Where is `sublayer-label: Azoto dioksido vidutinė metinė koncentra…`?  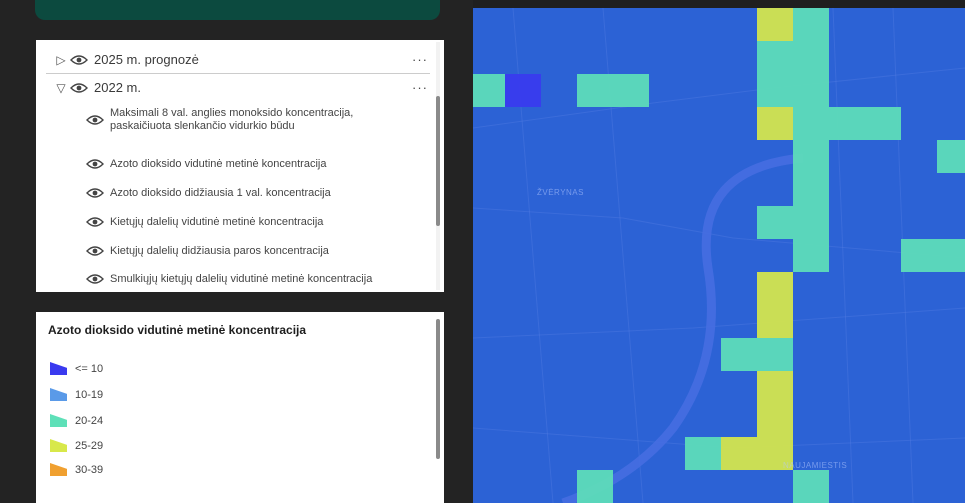
sublayer-label: Azoto dioksido vidutinė metinė koncentra… is located at coordinates (218, 164).